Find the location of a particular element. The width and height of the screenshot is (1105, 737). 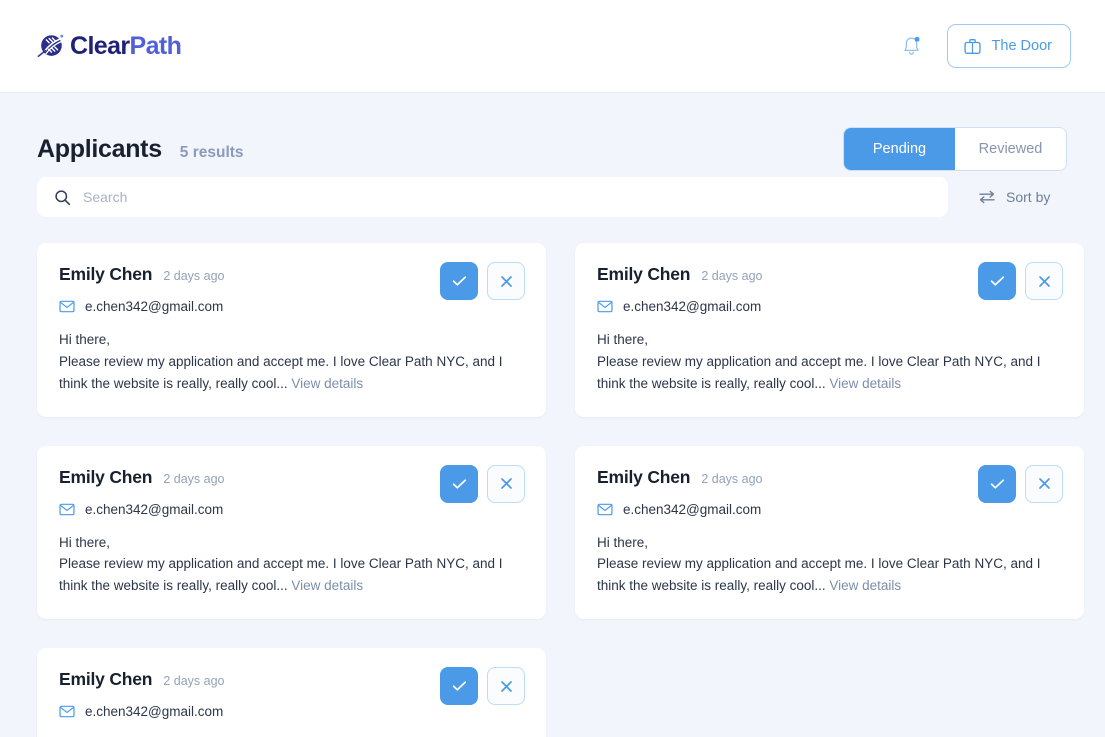

tab-reviewed: Reviewed is located at coordinates (1010, 149).